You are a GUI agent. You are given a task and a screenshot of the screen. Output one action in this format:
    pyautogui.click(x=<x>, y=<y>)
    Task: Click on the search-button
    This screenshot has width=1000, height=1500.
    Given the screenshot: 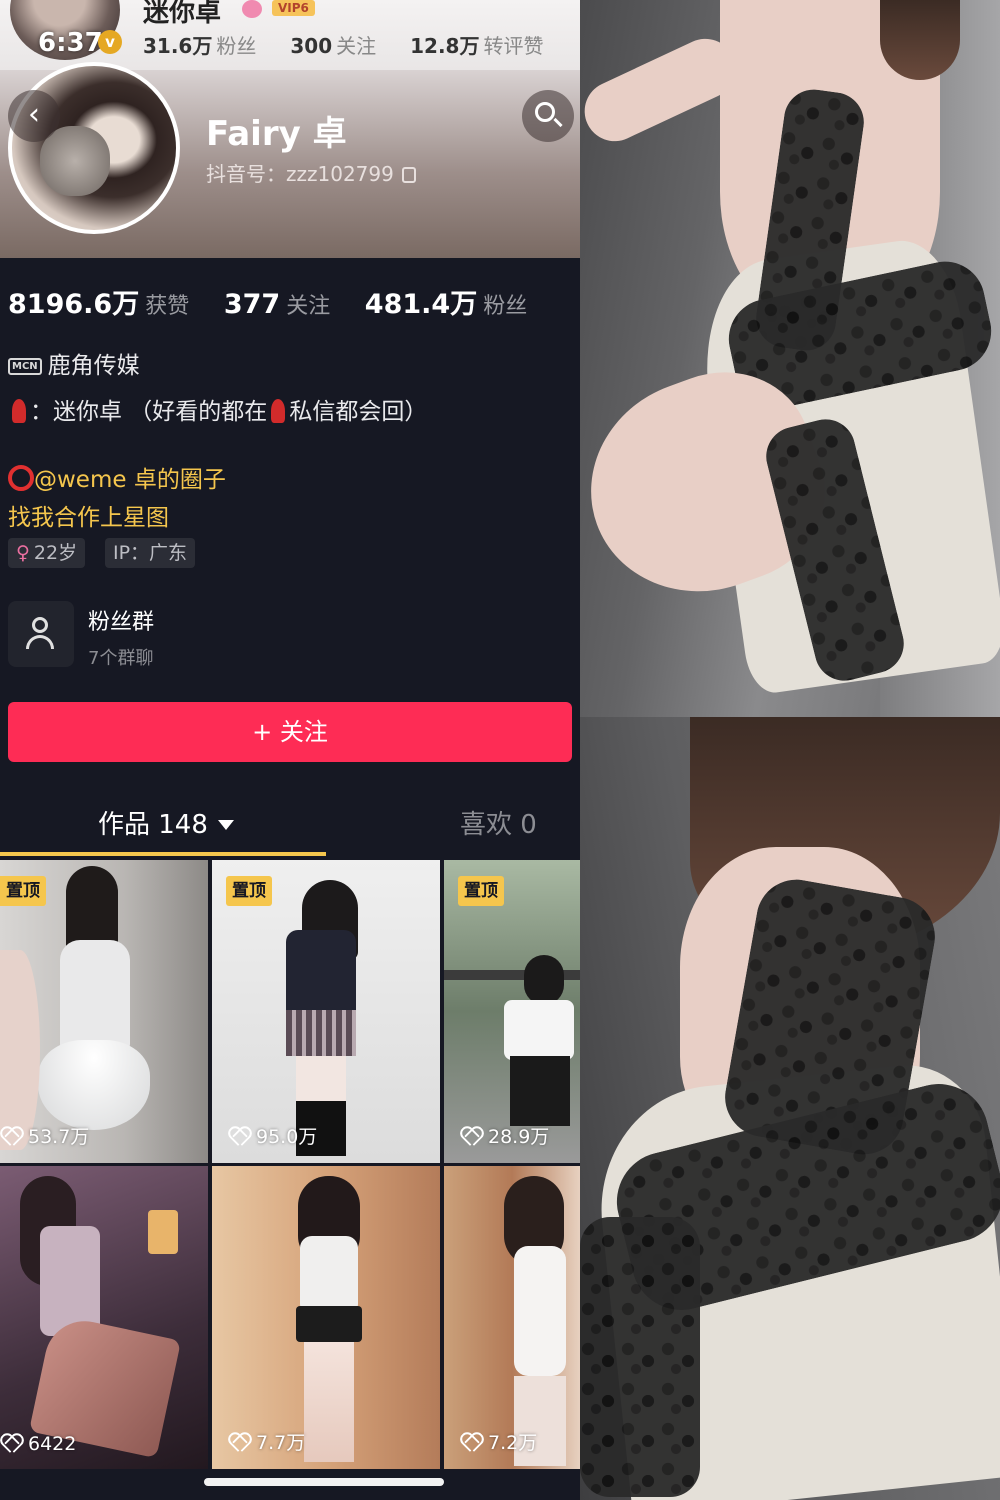 What is the action you would take?
    pyautogui.click(x=548, y=116)
    